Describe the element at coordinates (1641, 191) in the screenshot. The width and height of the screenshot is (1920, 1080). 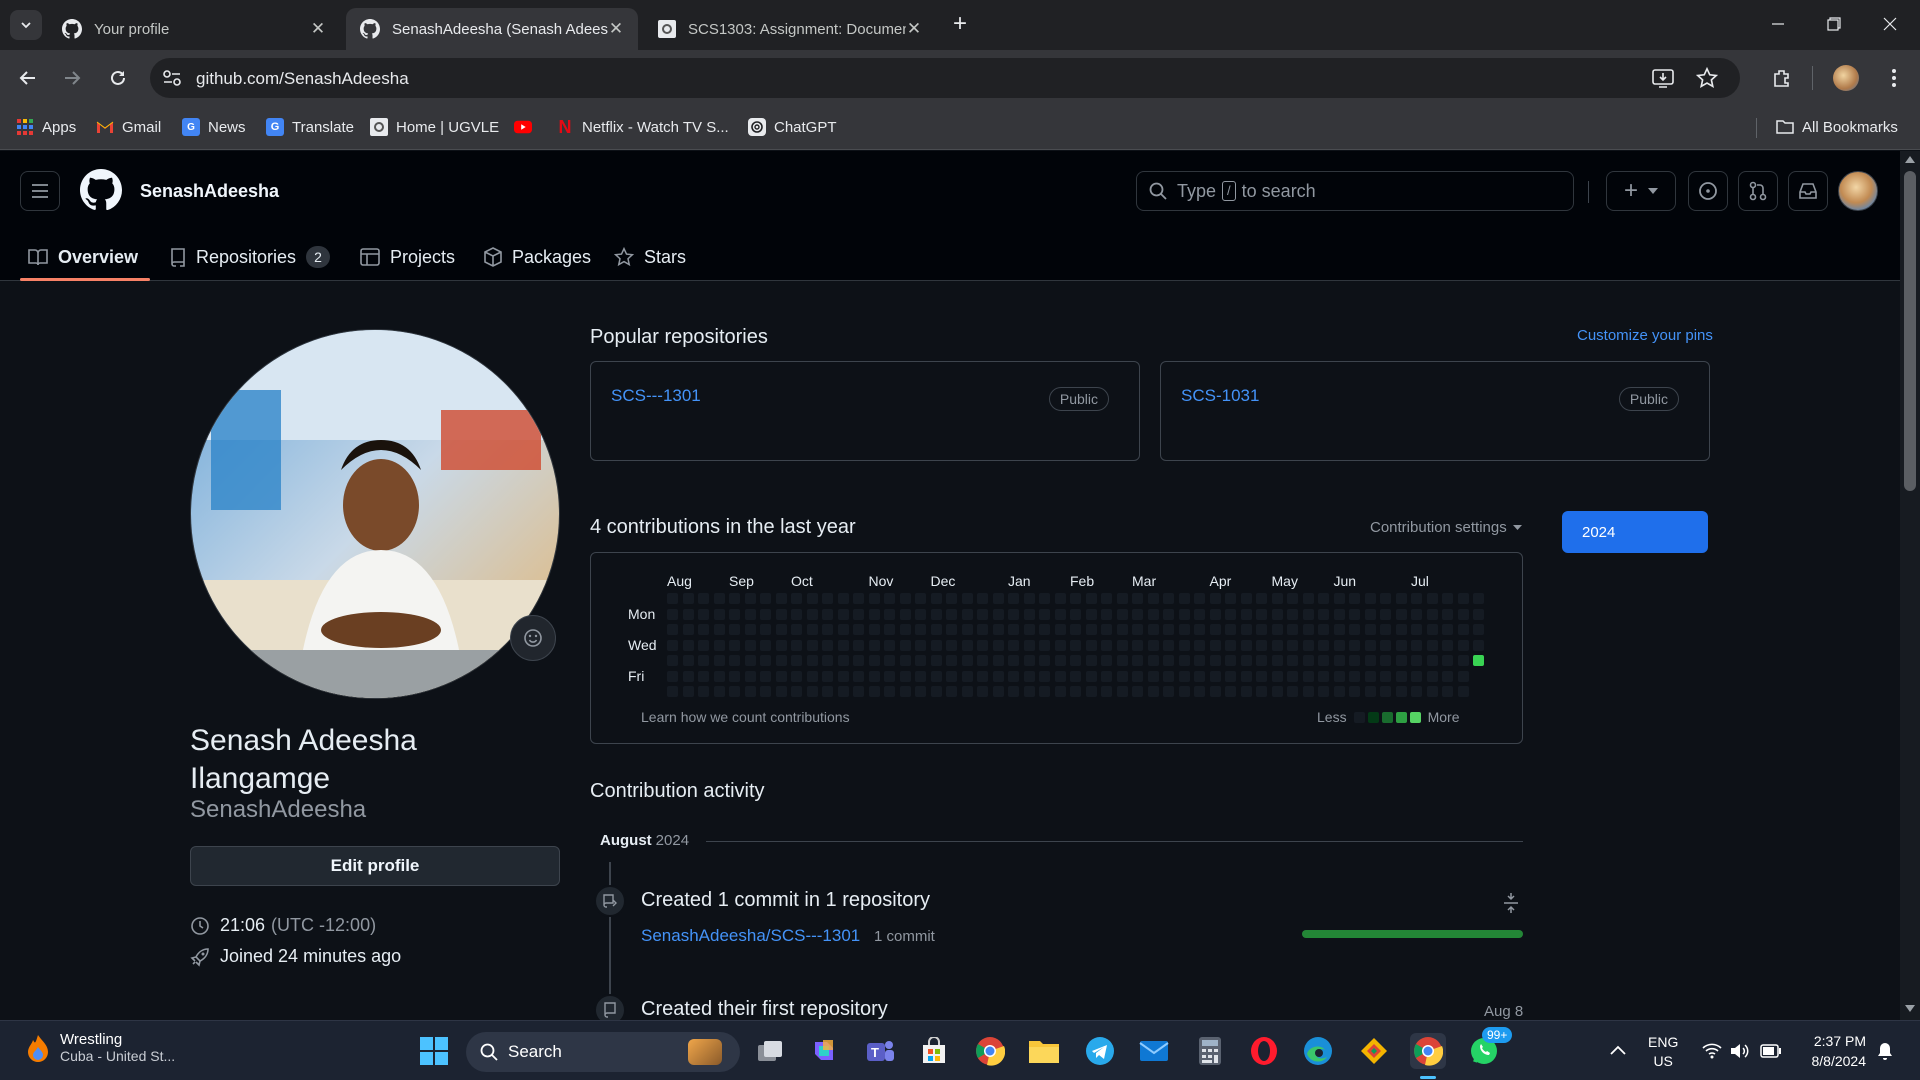
I see `create-new-dropdown: +` at that location.